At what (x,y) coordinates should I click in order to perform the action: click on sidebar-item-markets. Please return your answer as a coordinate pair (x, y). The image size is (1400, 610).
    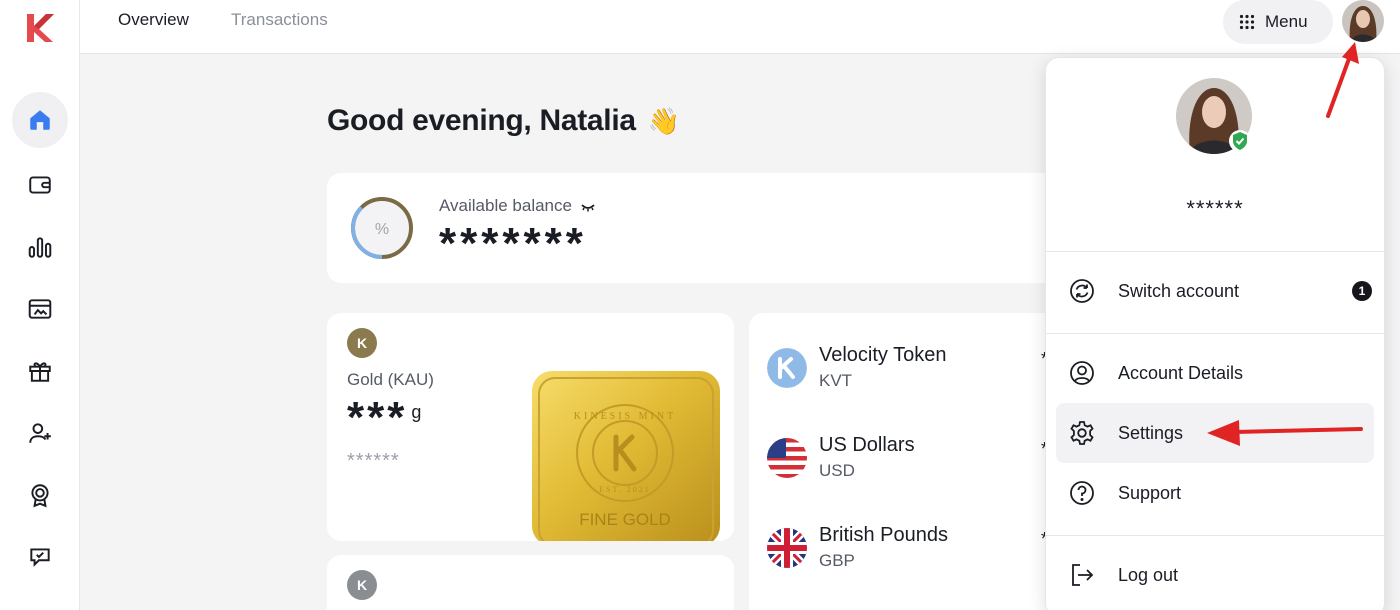
    Looking at the image, I should click on (40, 247).